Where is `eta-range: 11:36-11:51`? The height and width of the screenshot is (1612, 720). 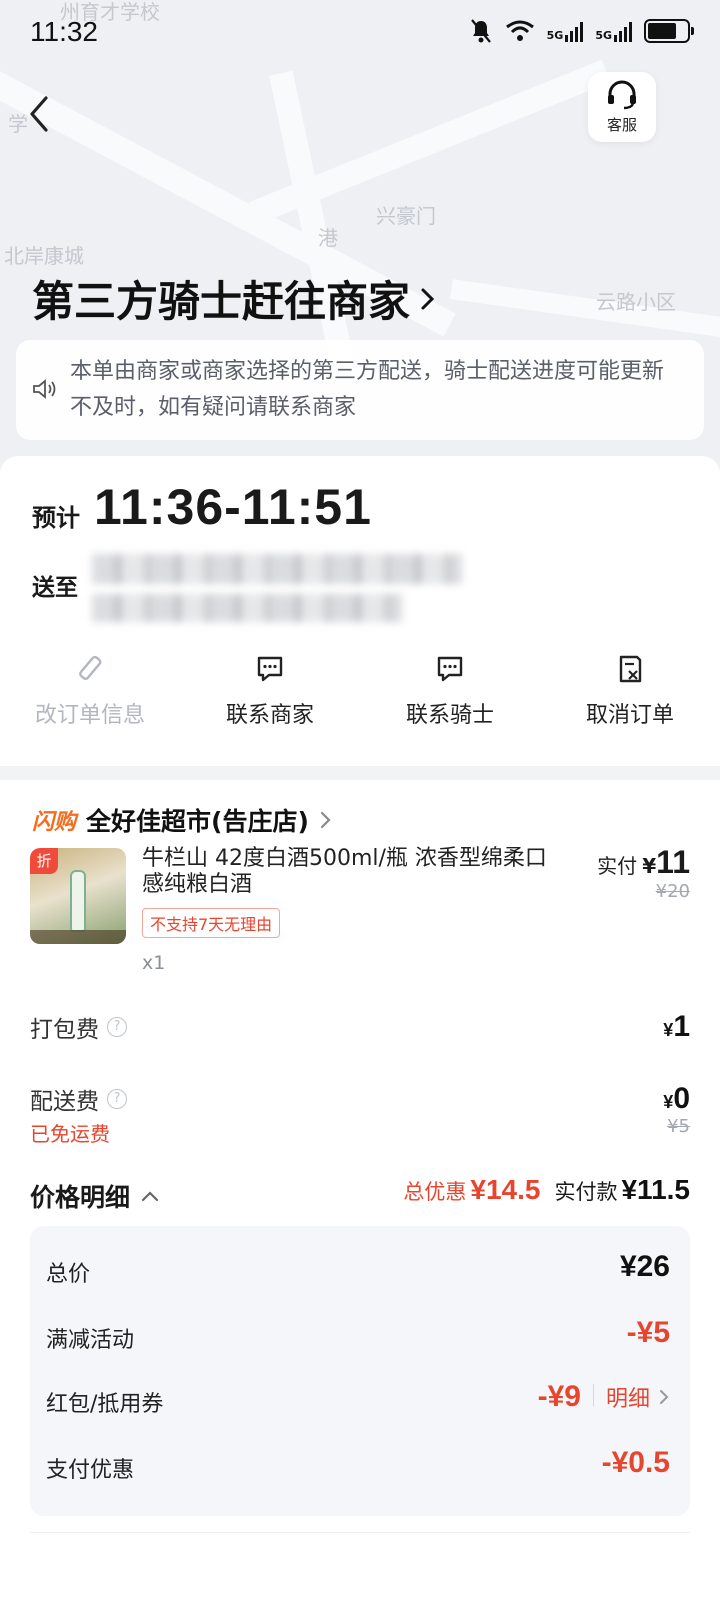
eta-range: 11:36-11:51 is located at coordinates (233, 507).